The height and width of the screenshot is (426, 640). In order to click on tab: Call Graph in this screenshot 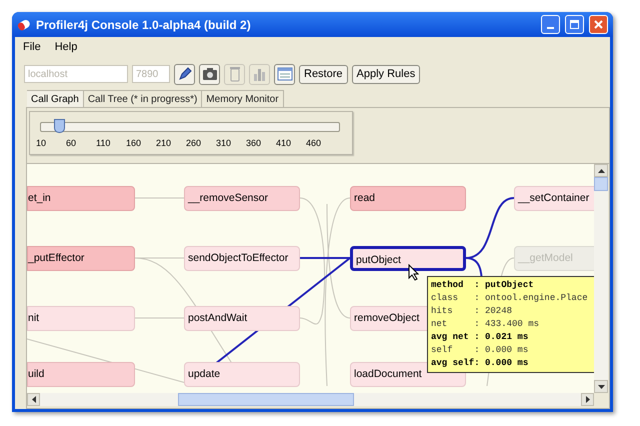, I will do `click(55, 98)`.